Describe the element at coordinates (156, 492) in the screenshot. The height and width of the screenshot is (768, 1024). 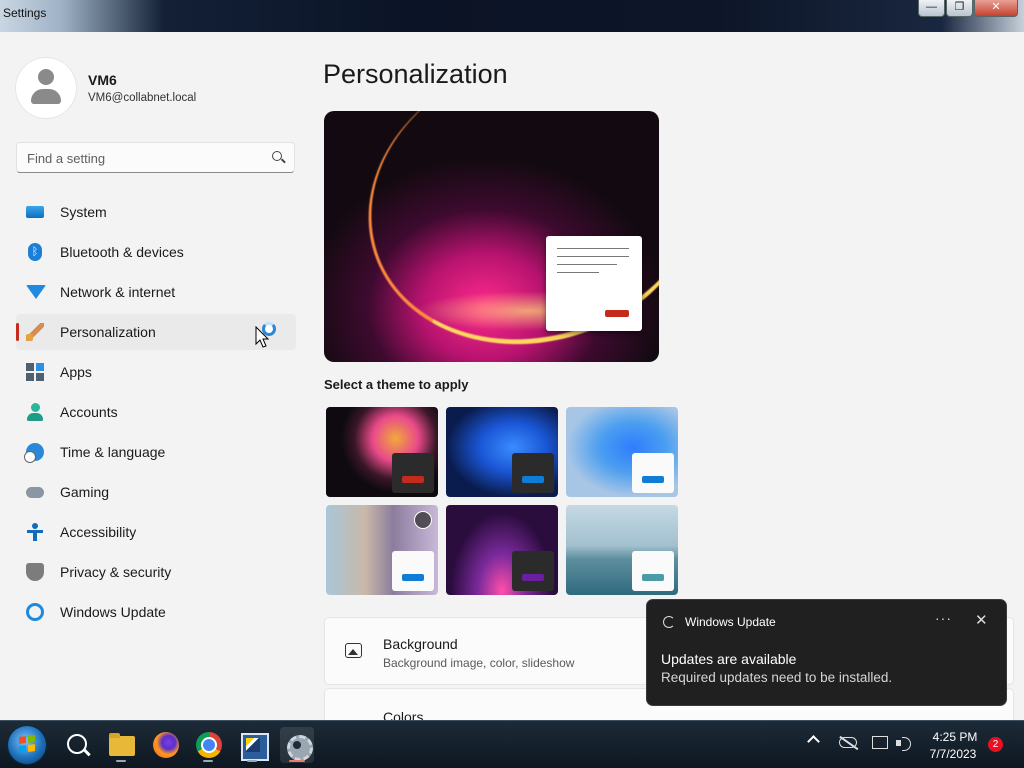
I see `sidebar-item-gaming: Gaming` at that location.